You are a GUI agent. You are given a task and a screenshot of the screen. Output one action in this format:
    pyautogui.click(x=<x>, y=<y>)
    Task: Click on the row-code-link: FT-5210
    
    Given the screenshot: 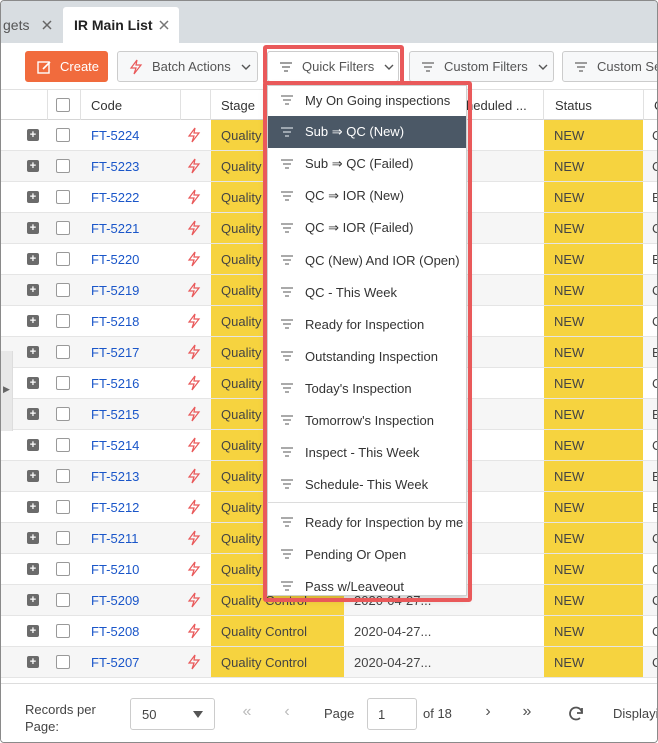 What is the action you would take?
    pyautogui.click(x=115, y=569)
    